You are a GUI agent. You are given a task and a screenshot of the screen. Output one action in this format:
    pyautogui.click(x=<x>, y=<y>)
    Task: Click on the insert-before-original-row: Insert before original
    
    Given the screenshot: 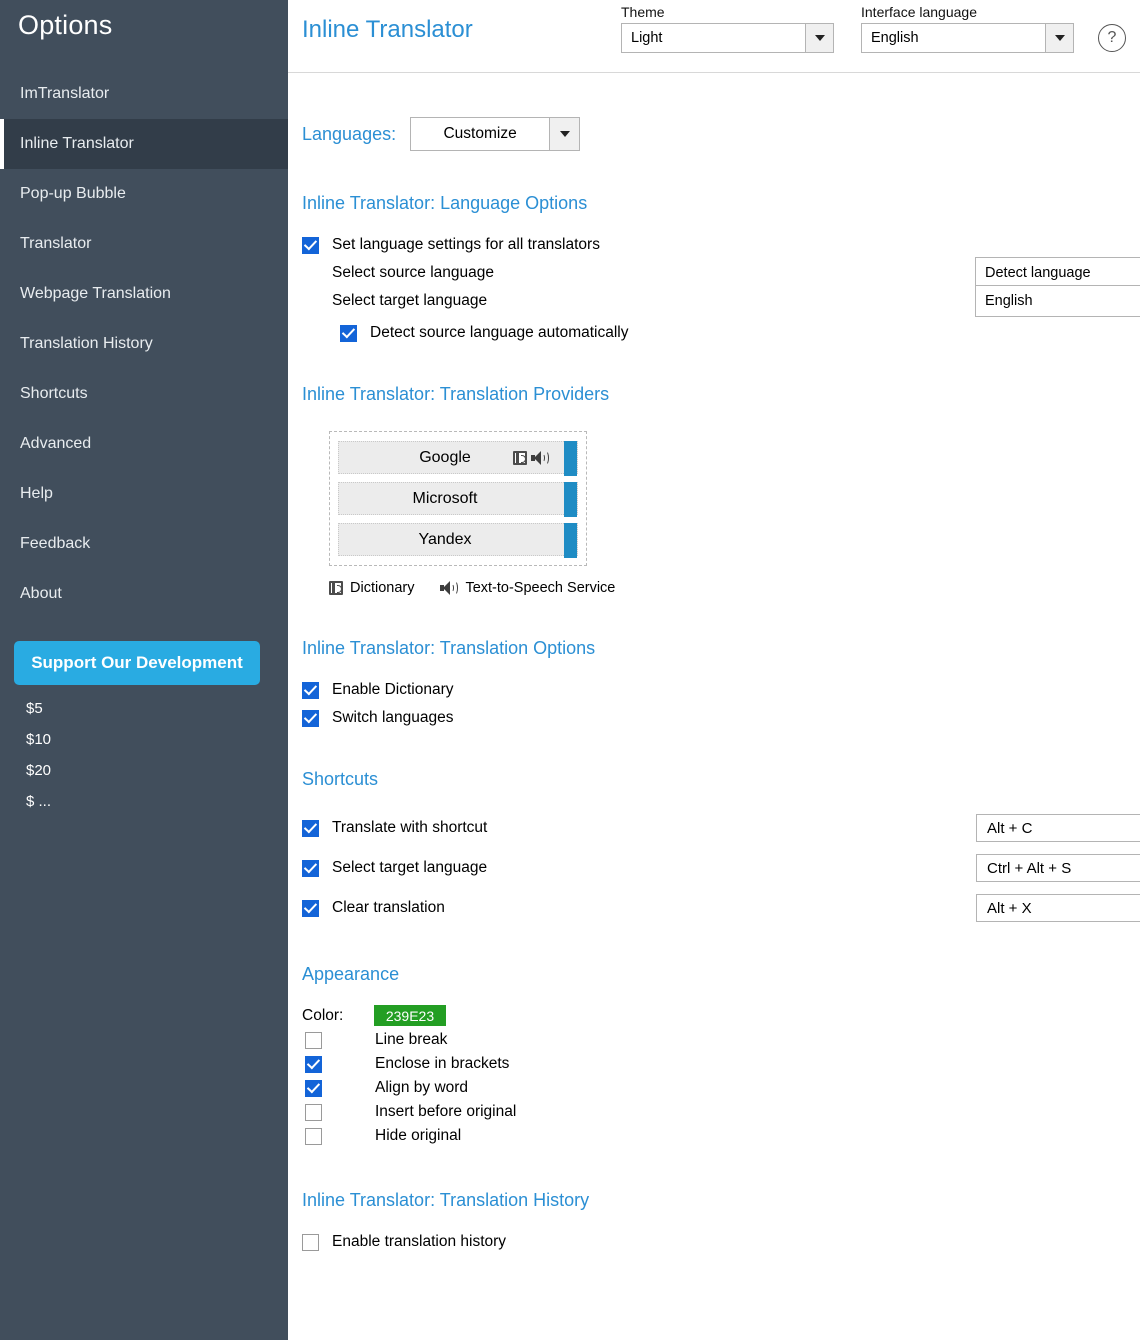 What is the action you would take?
    pyautogui.click(x=721, y=1112)
    